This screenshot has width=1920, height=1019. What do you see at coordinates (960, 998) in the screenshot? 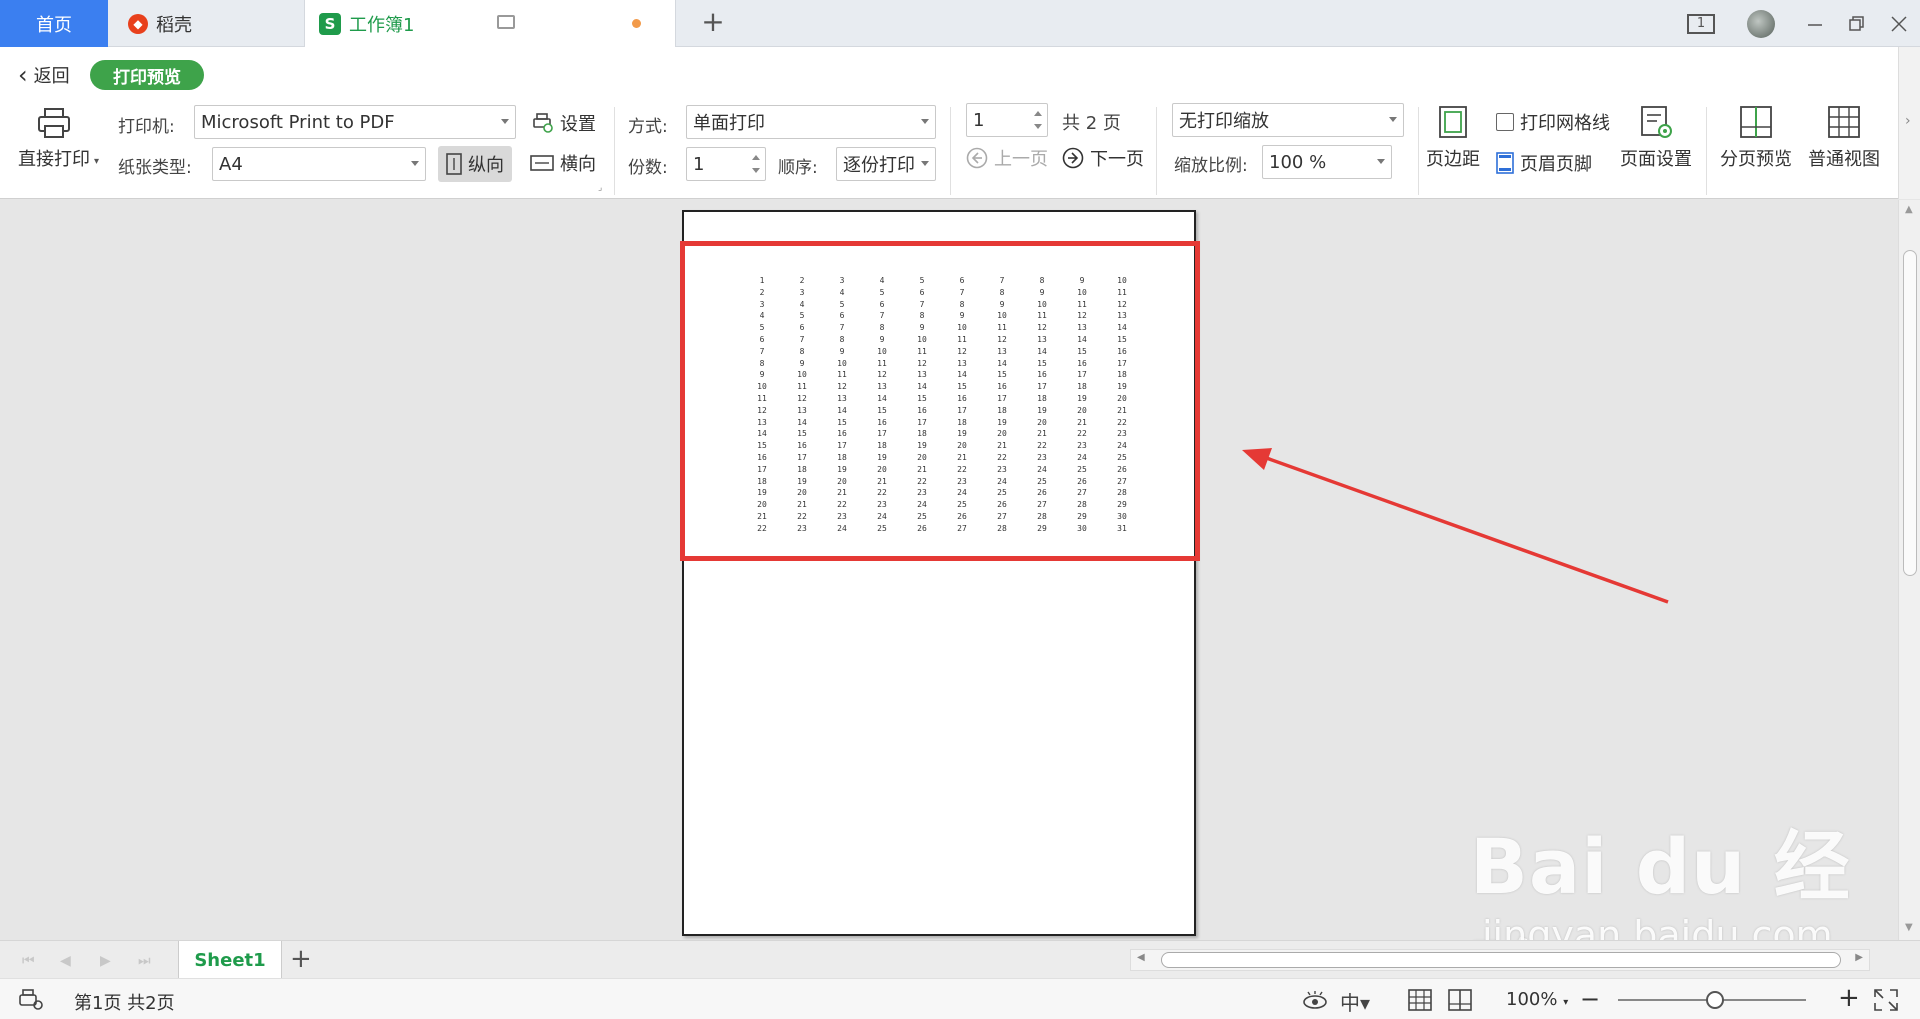
I see `status-bar: 第1页 共2页 中▾ 100% ▾ − +` at bounding box center [960, 998].